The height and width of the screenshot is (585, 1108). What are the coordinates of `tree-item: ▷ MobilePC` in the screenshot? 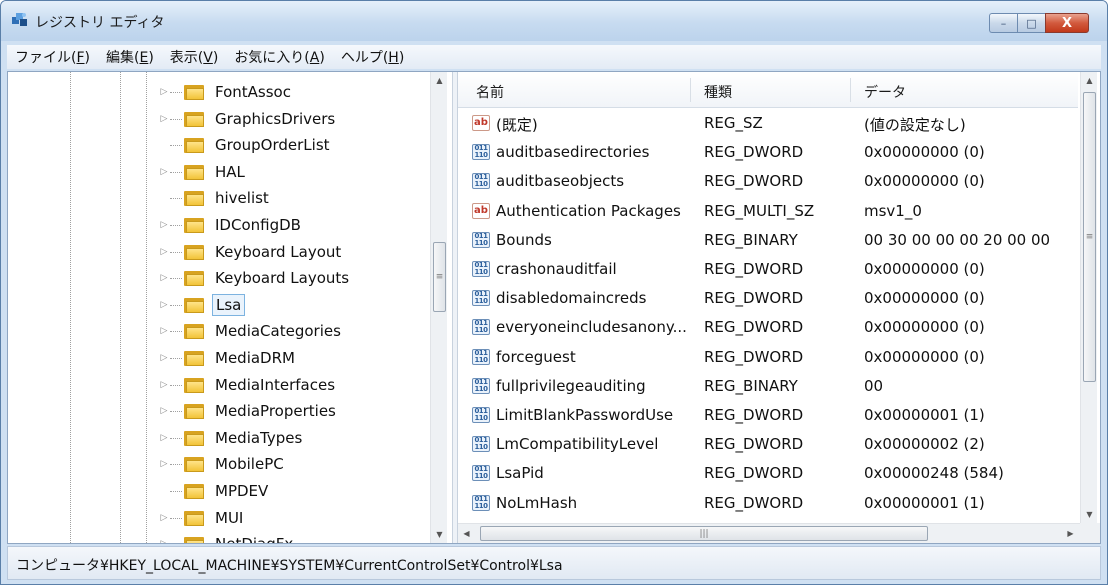 It's located at (222, 464).